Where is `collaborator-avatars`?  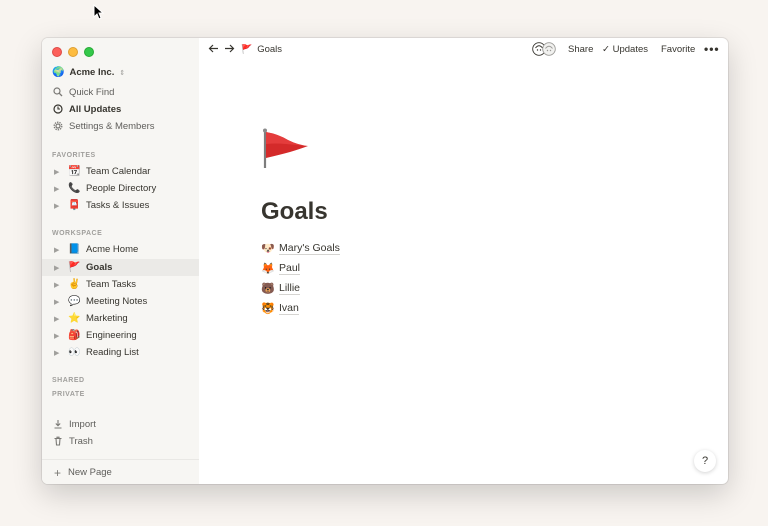
collaborator-avatars is located at coordinates (545, 49).